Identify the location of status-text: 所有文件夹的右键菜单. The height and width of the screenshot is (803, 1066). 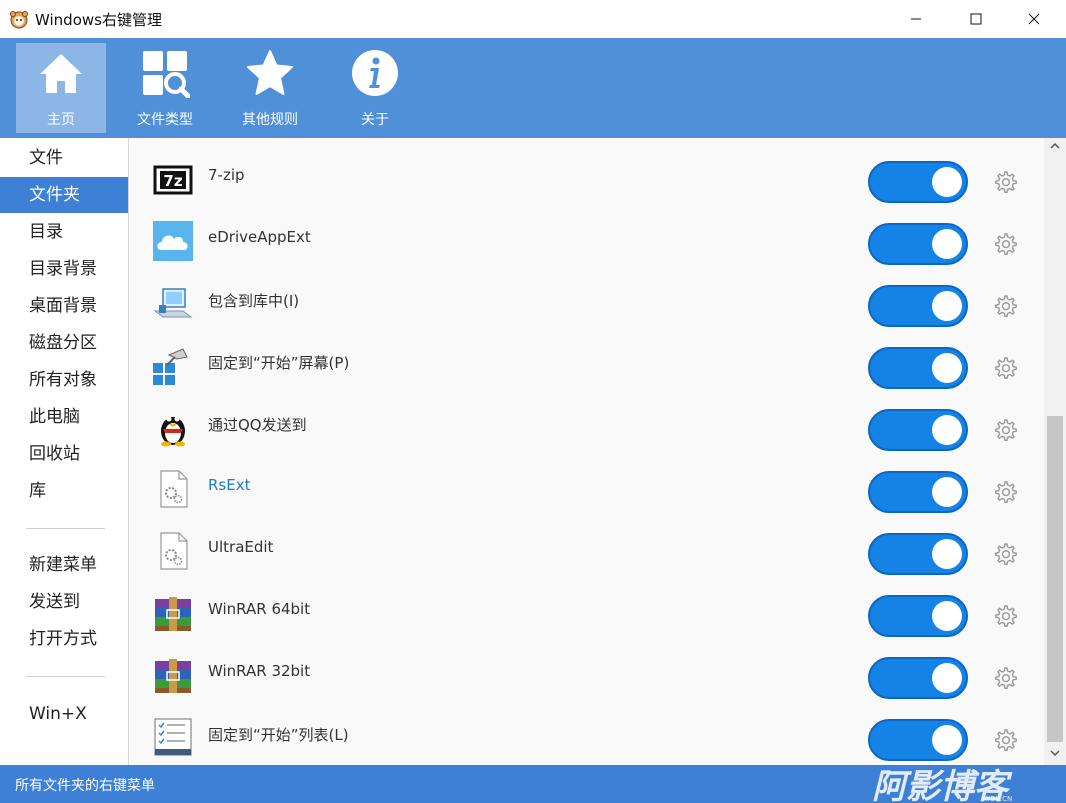
(85, 786).